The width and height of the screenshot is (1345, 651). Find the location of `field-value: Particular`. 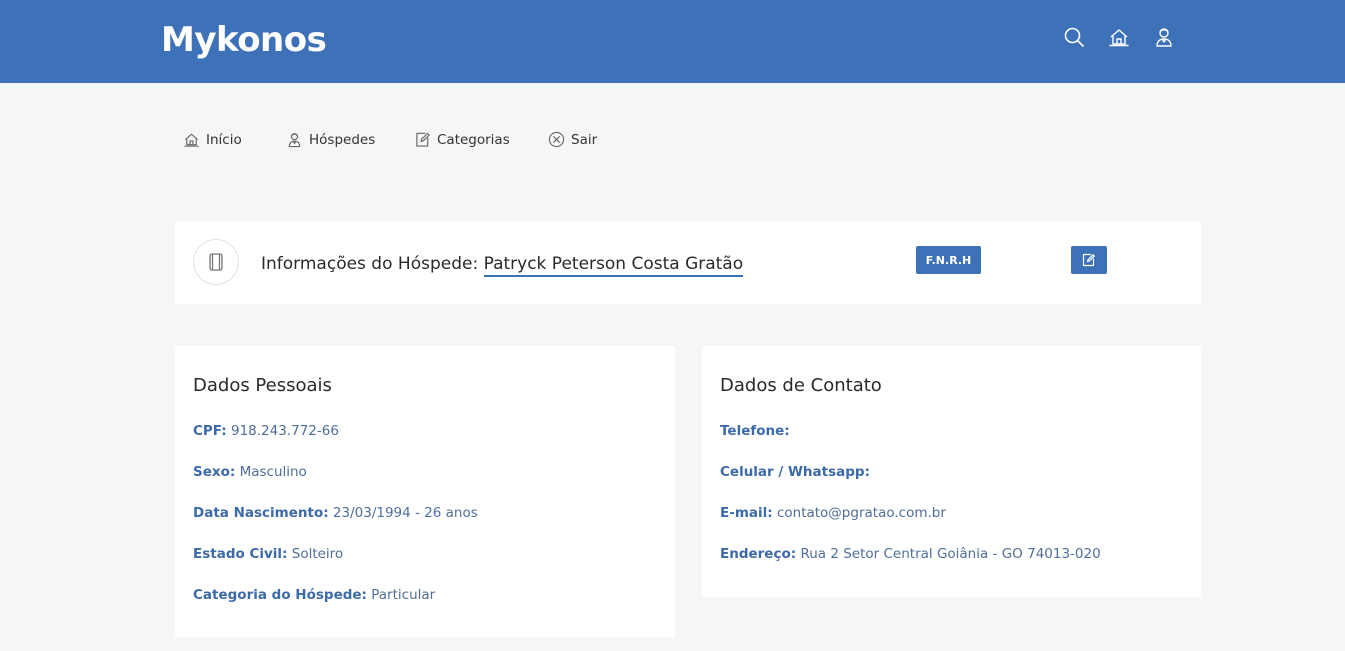

field-value: Particular is located at coordinates (403, 595).